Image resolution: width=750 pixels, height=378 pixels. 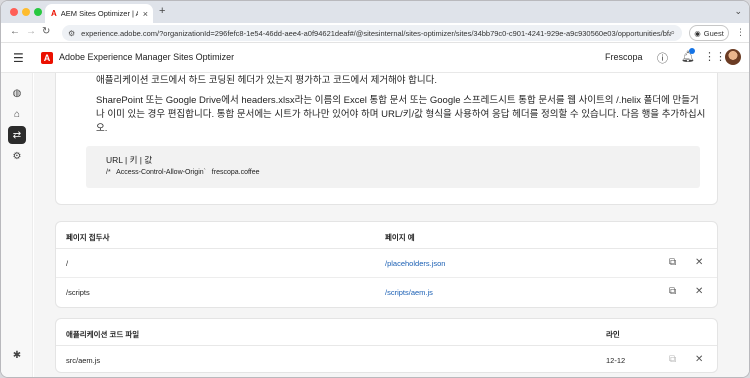 I want to click on home-icon: ⌂, so click(x=17, y=114).